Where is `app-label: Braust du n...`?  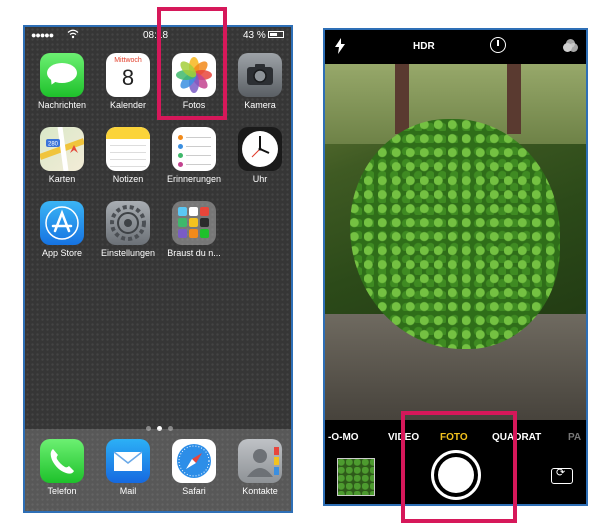 app-label: Braust du n... is located at coordinates (194, 253).